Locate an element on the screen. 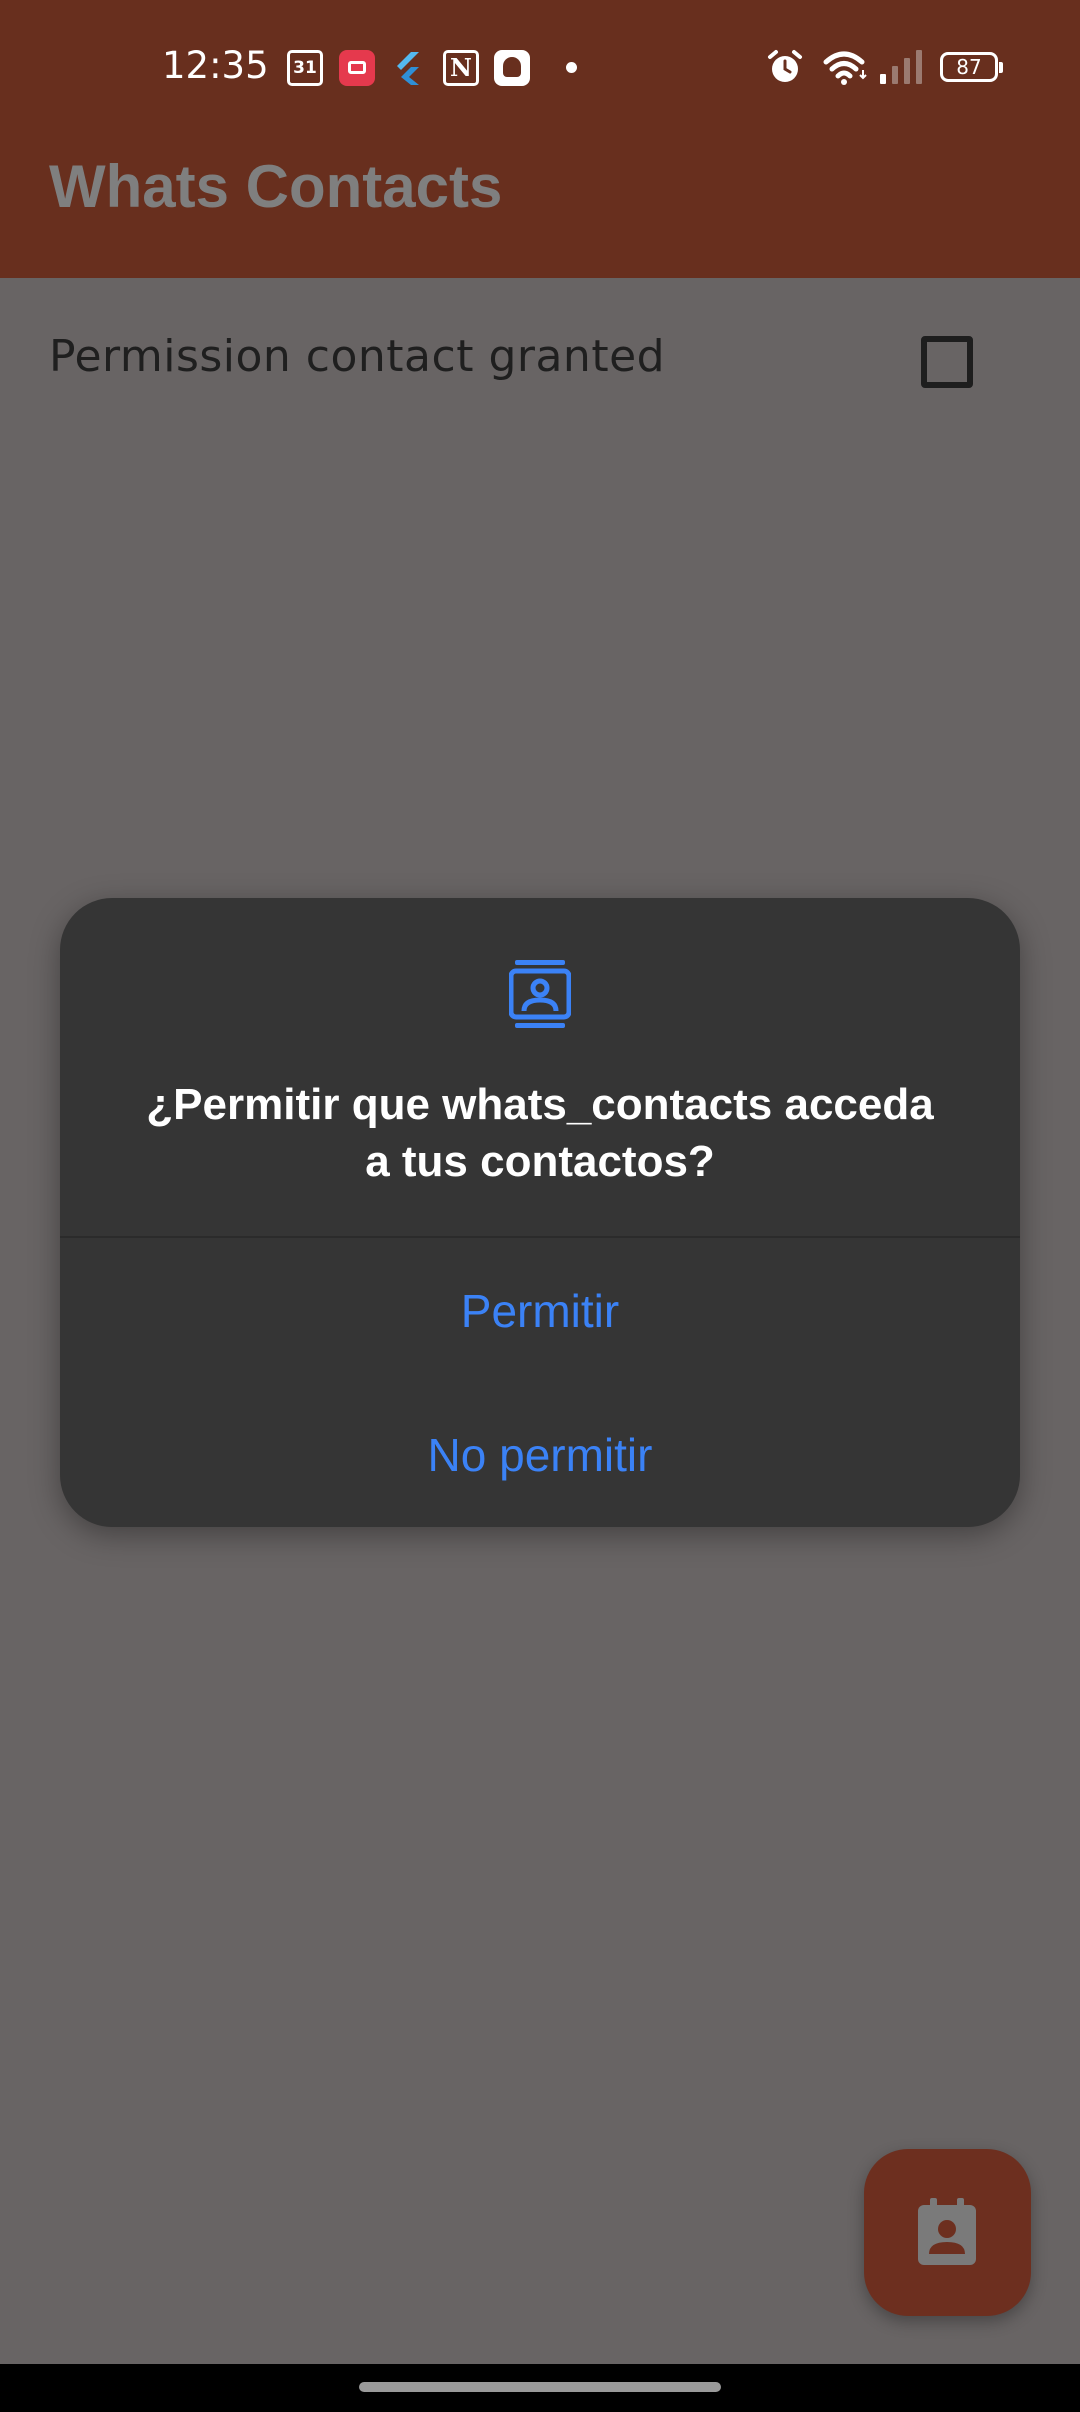 This screenshot has width=1080, height=2412. allow-button: Permitir is located at coordinates (540, 1311).